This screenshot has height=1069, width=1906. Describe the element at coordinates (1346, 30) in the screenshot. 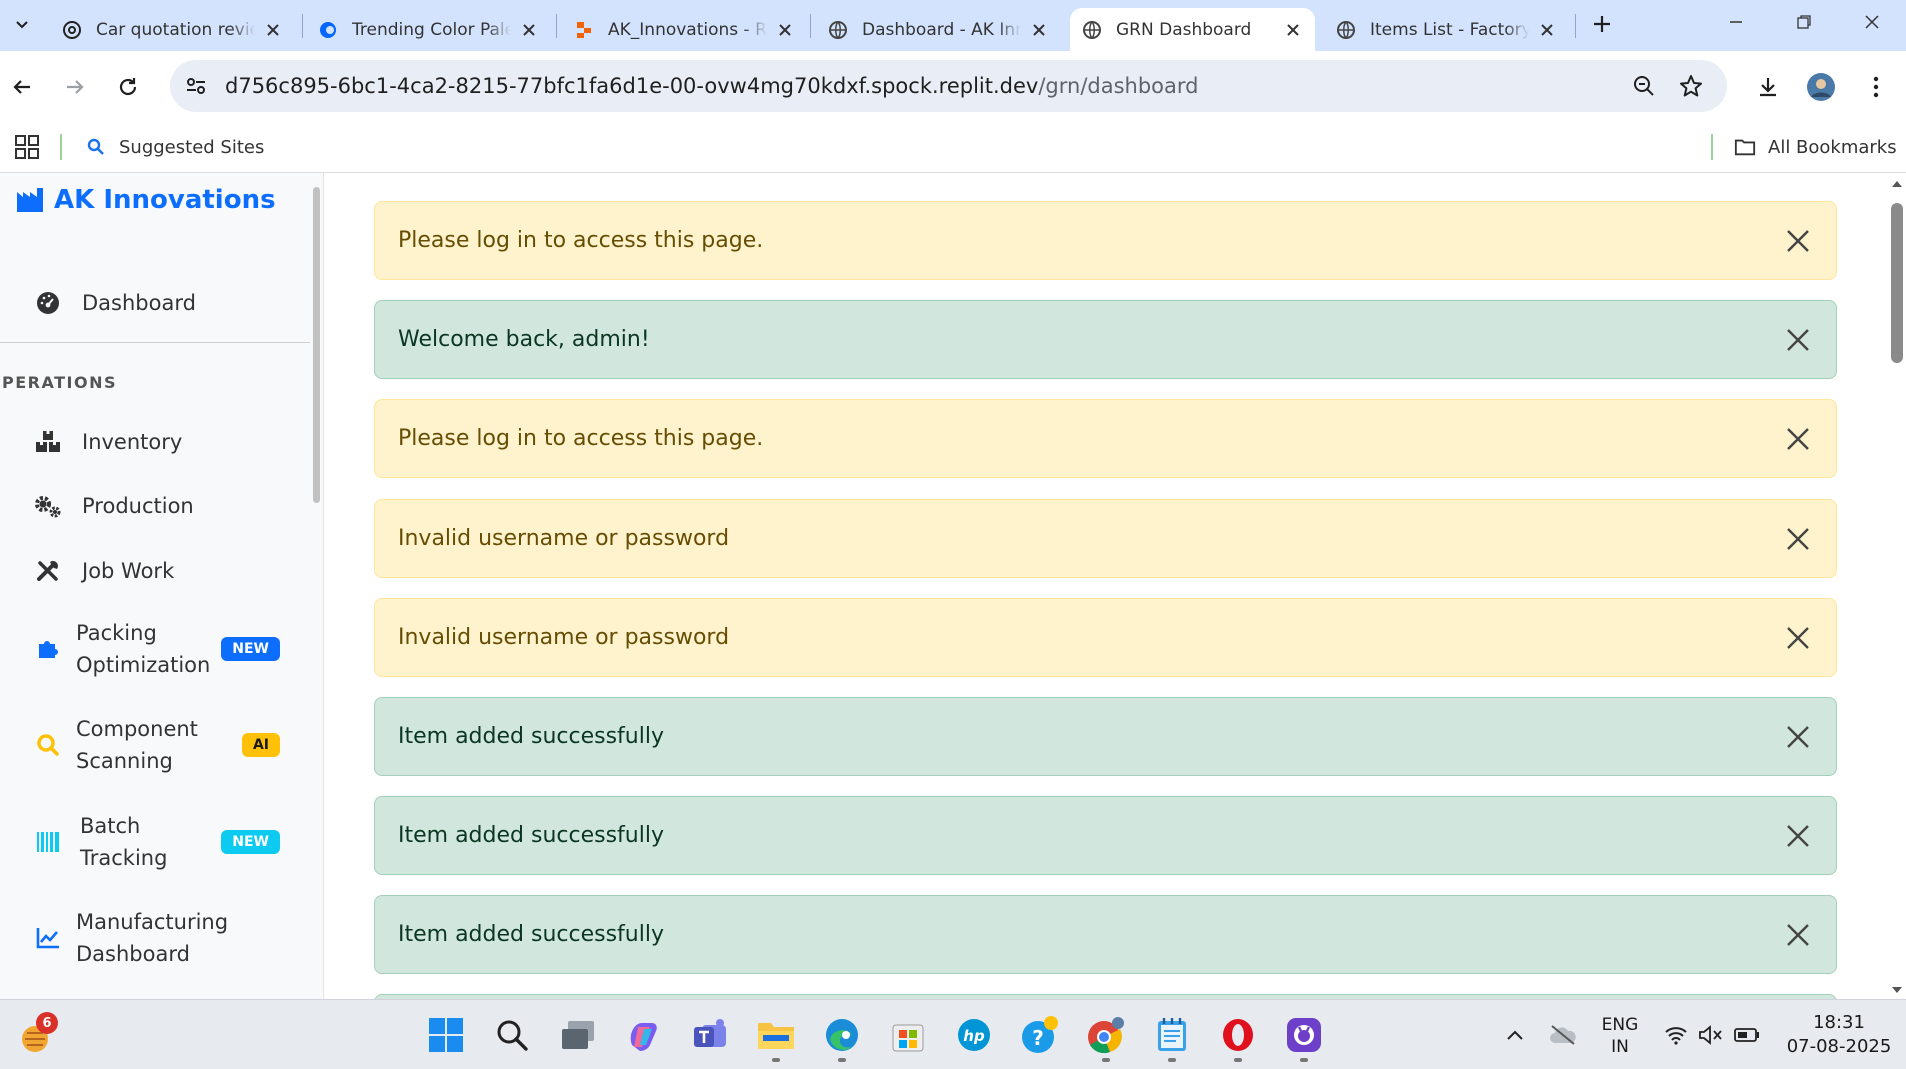

I see `globe-icon` at that location.